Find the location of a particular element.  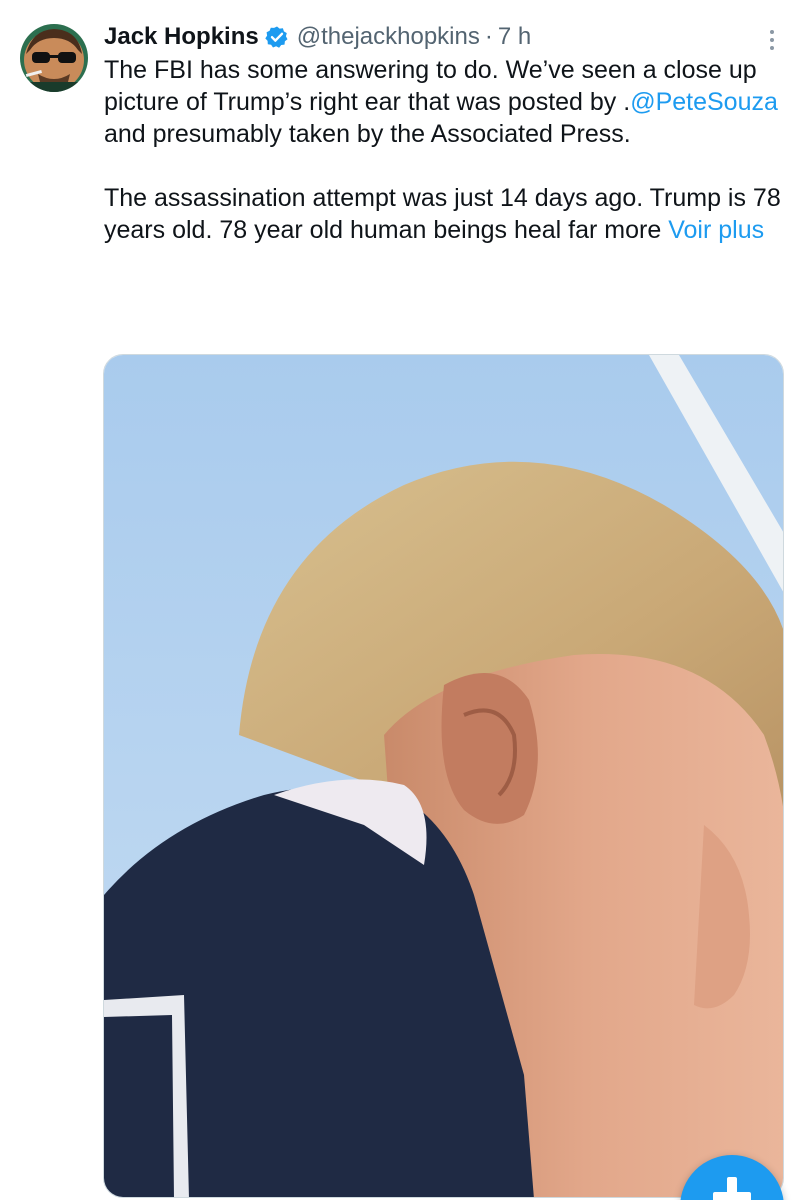

author-handle: @thejackhopkins is located at coordinates (388, 37).